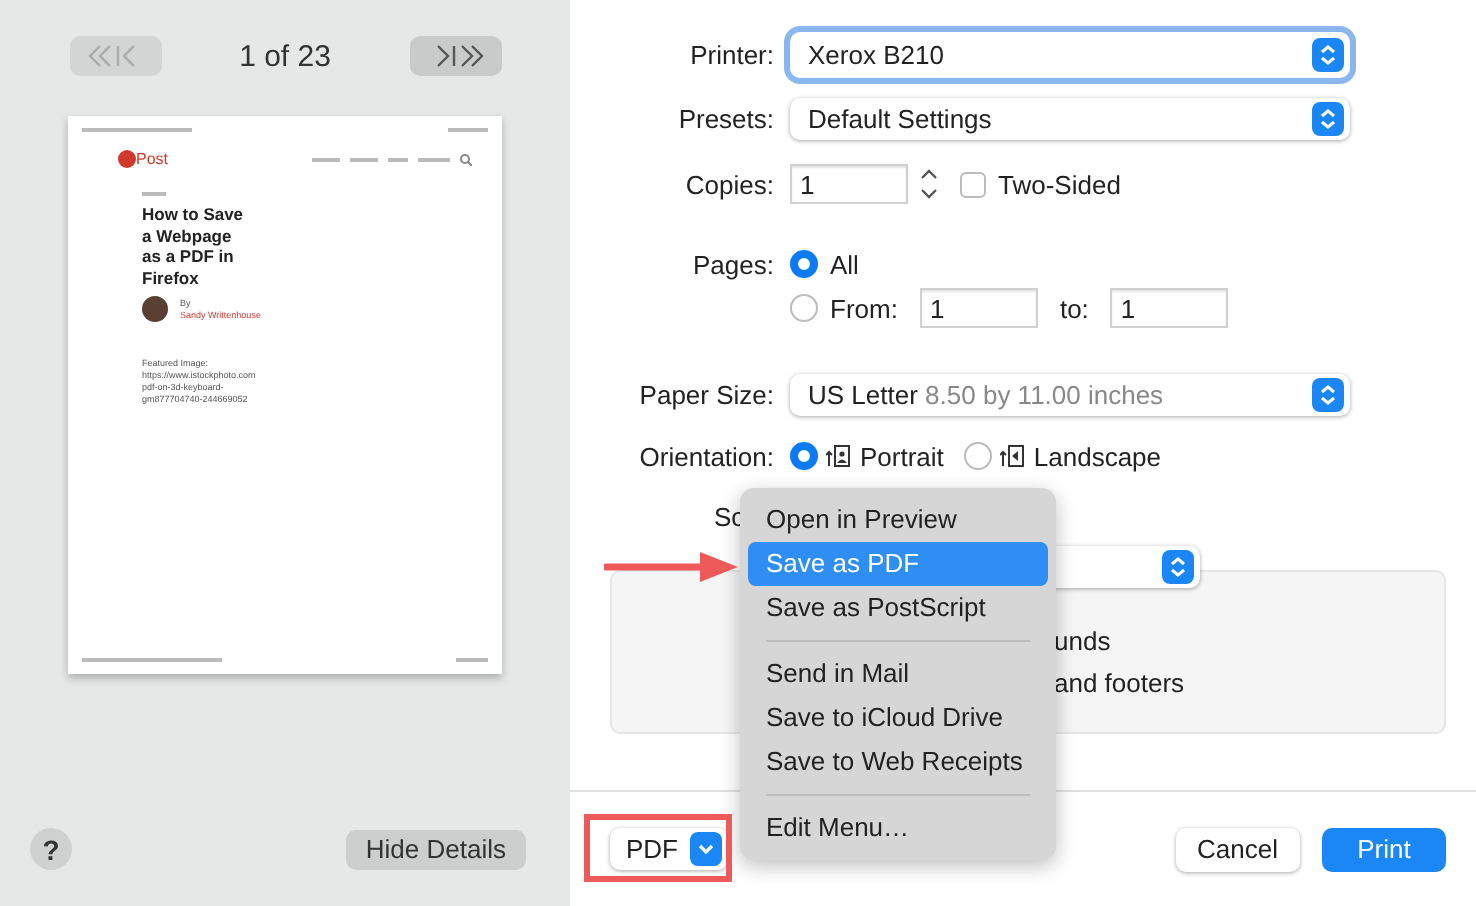 The image size is (1476, 906). What do you see at coordinates (929, 184) in the screenshot?
I see `stepper-arrows-icon` at bounding box center [929, 184].